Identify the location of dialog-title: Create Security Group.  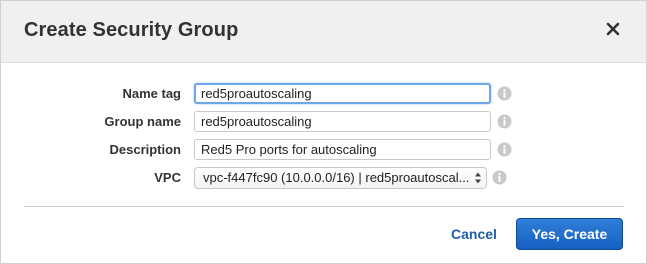
(131, 30).